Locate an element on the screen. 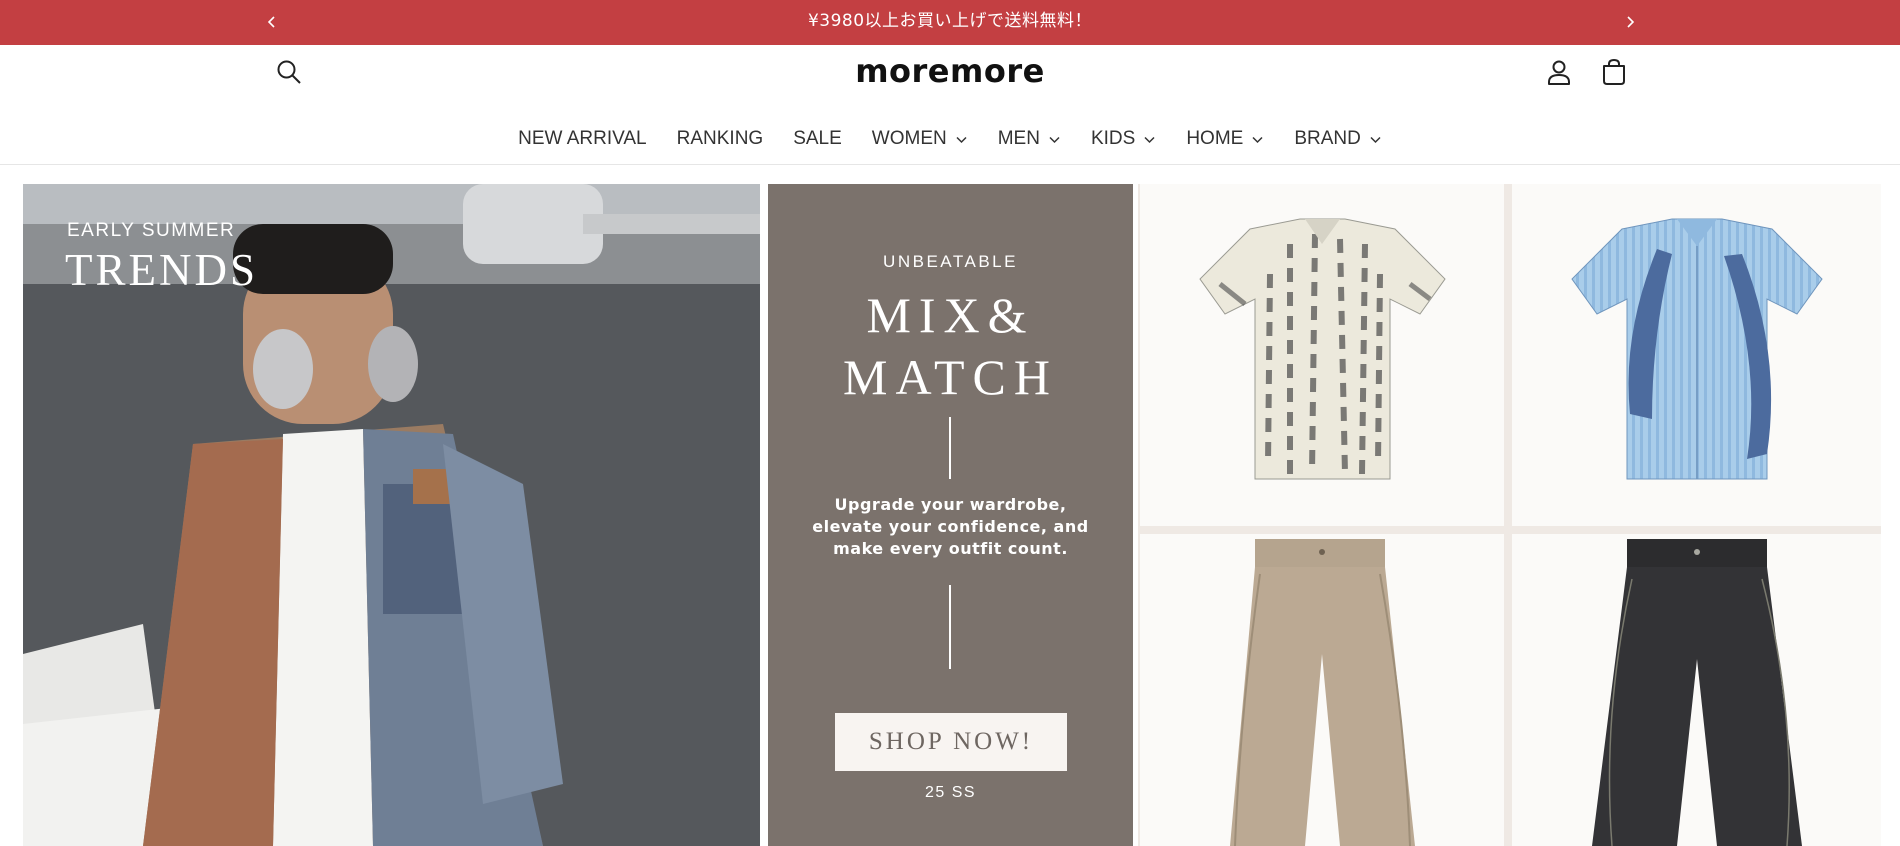 The height and width of the screenshot is (846, 1900). promo-season: 25 SS is located at coordinates (950, 792).